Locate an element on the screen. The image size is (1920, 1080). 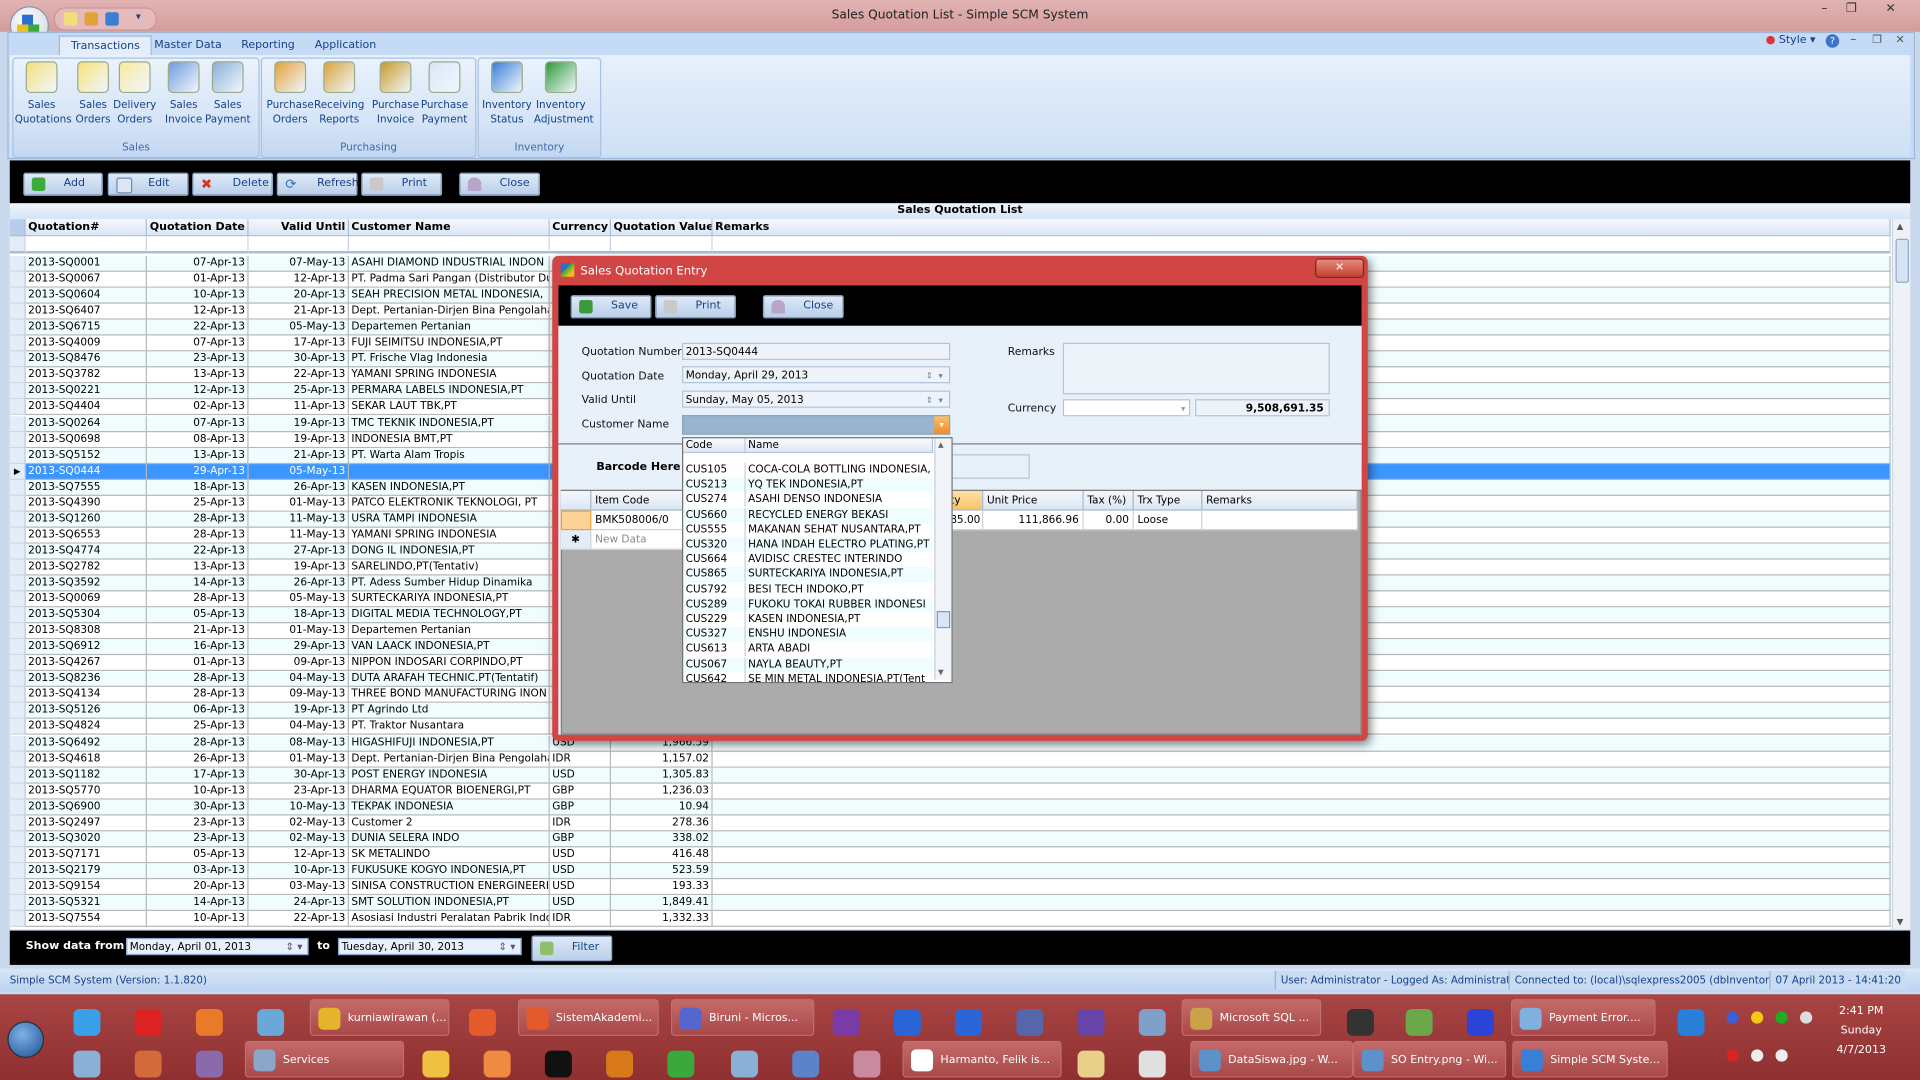
customer-option: CUS865 SURTECKARIYA INDONESIA,PT is located at coordinates (808, 575).